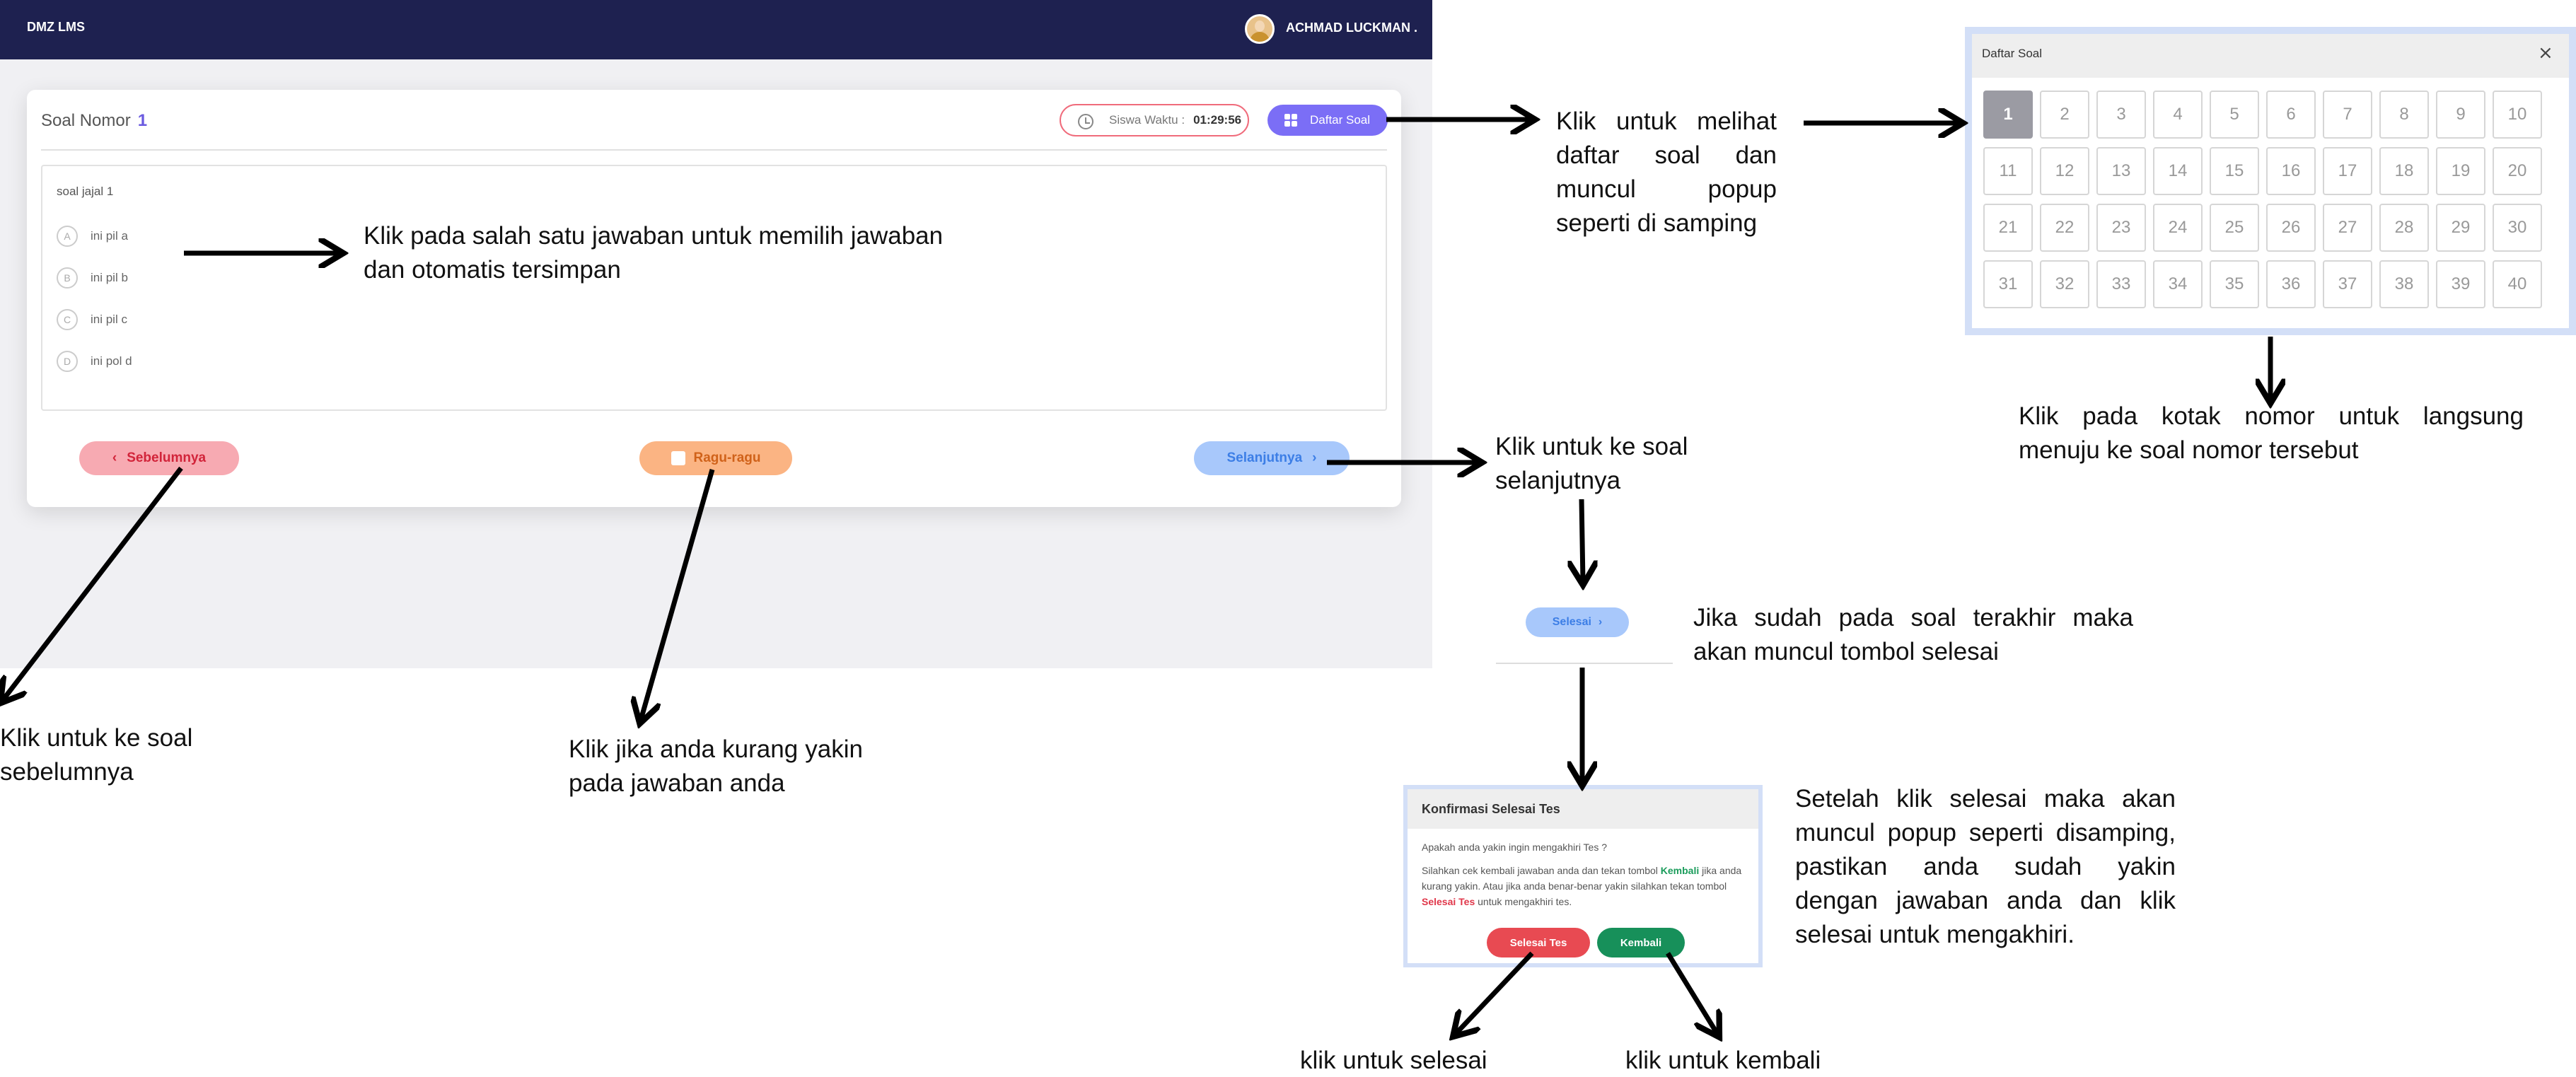  What do you see at coordinates (678, 594) in the screenshot?
I see `arrow-ragu` at bounding box center [678, 594].